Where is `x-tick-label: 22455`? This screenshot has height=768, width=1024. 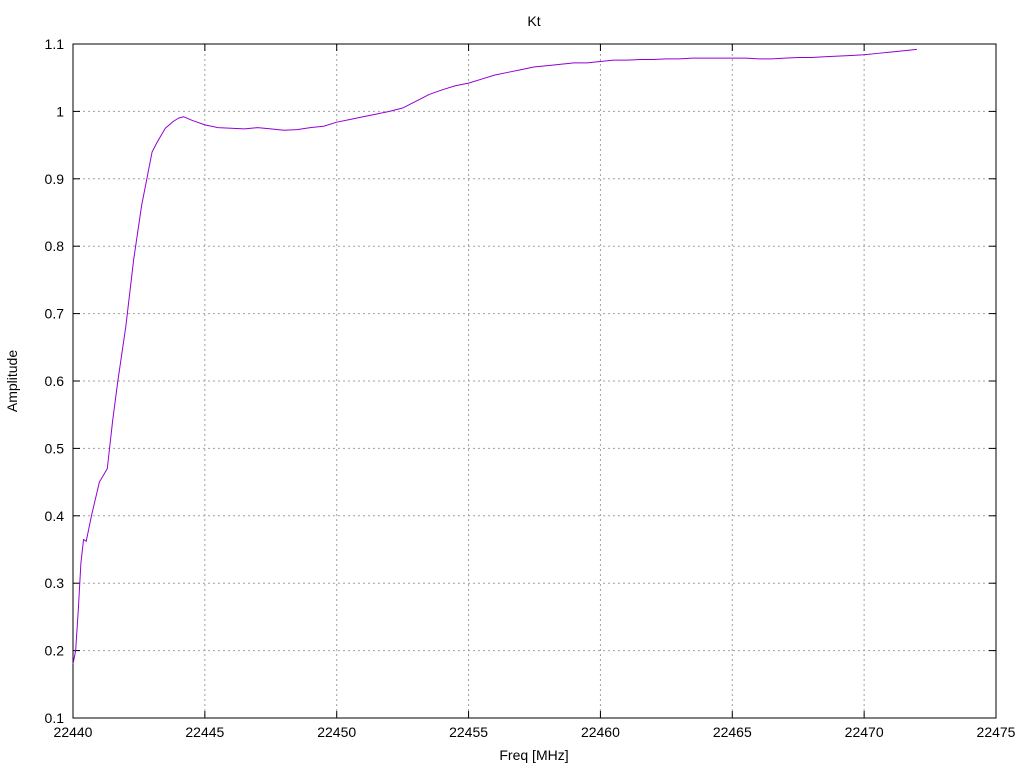
x-tick-label: 22455 is located at coordinates (468, 732).